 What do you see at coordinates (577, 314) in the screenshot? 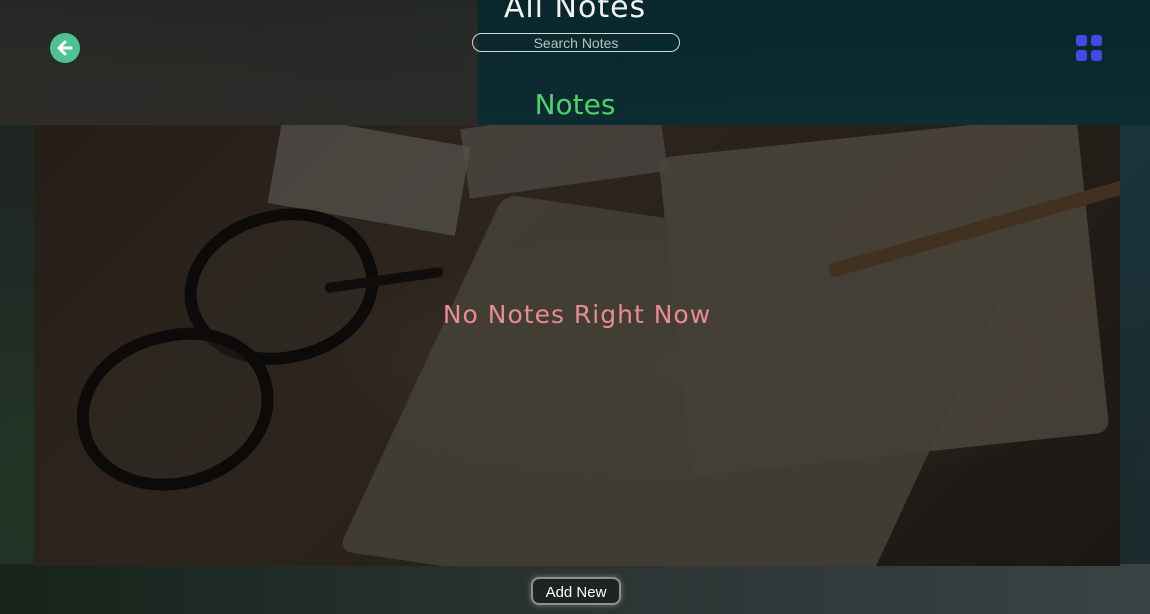
I see `empty-notes-message: No Notes Right Now` at bounding box center [577, 314].